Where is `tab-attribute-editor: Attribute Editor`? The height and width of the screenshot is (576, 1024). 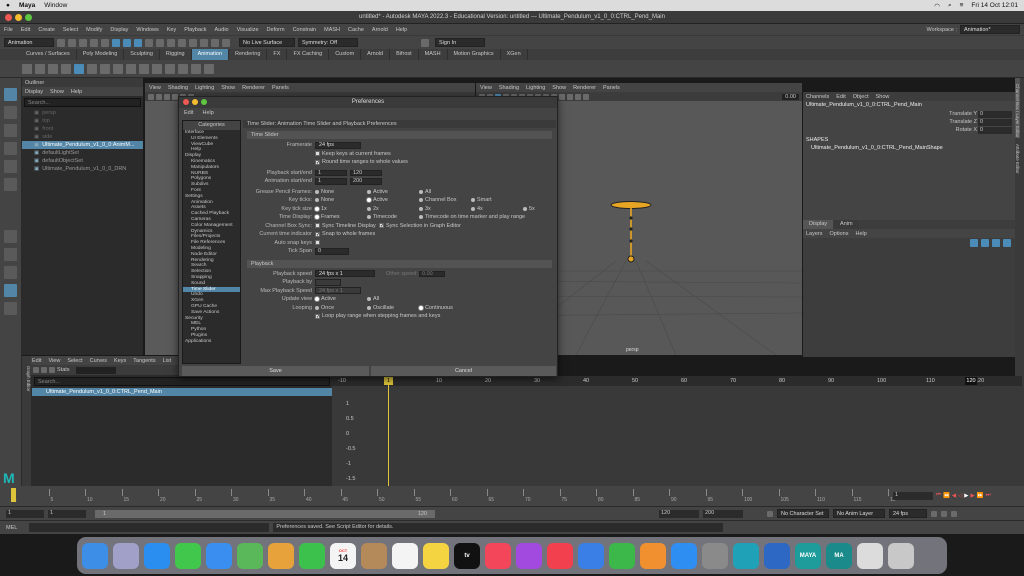
tab-attribute-editor: Attribute Editor is located at coordinates (1017, 156).